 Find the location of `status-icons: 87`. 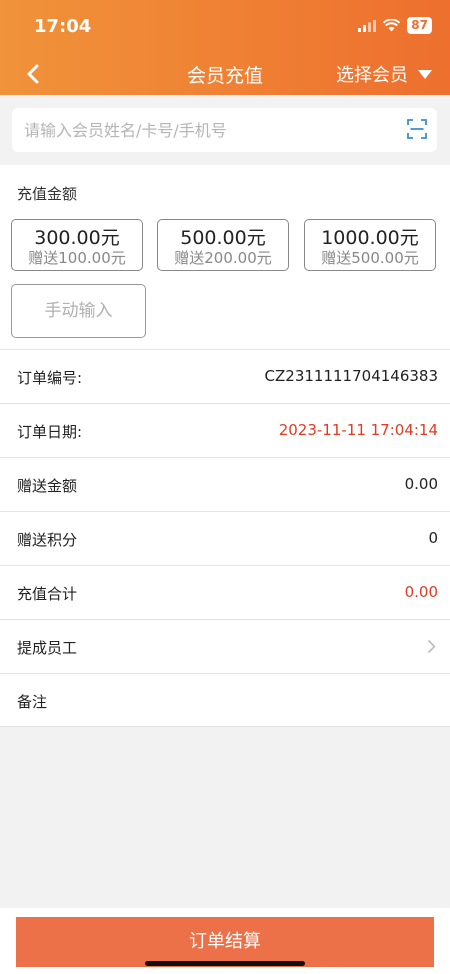

status-icons: 87 is located at coordinates (395, 25).